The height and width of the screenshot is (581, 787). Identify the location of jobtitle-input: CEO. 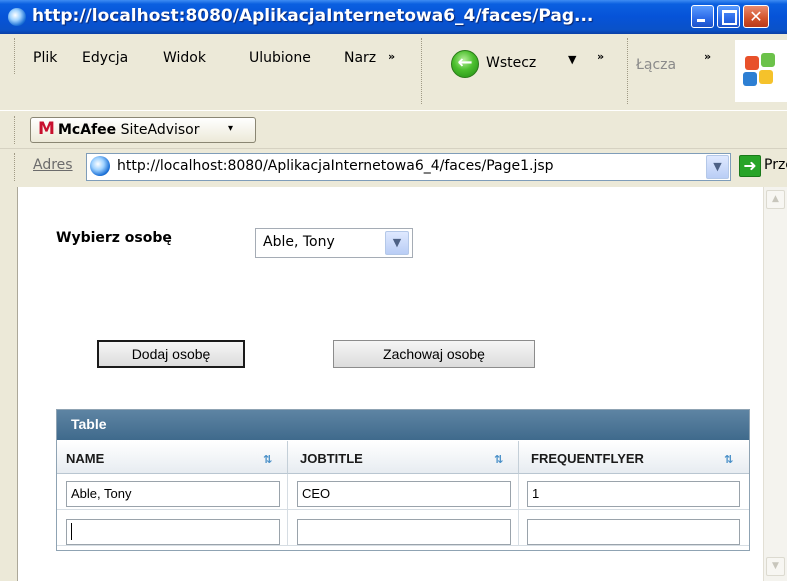
(404, 494).